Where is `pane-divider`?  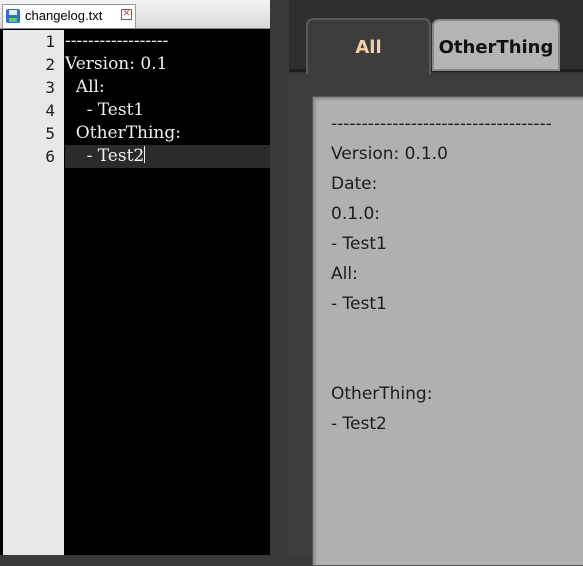 pane-divider is located at coordinates (279, 277).